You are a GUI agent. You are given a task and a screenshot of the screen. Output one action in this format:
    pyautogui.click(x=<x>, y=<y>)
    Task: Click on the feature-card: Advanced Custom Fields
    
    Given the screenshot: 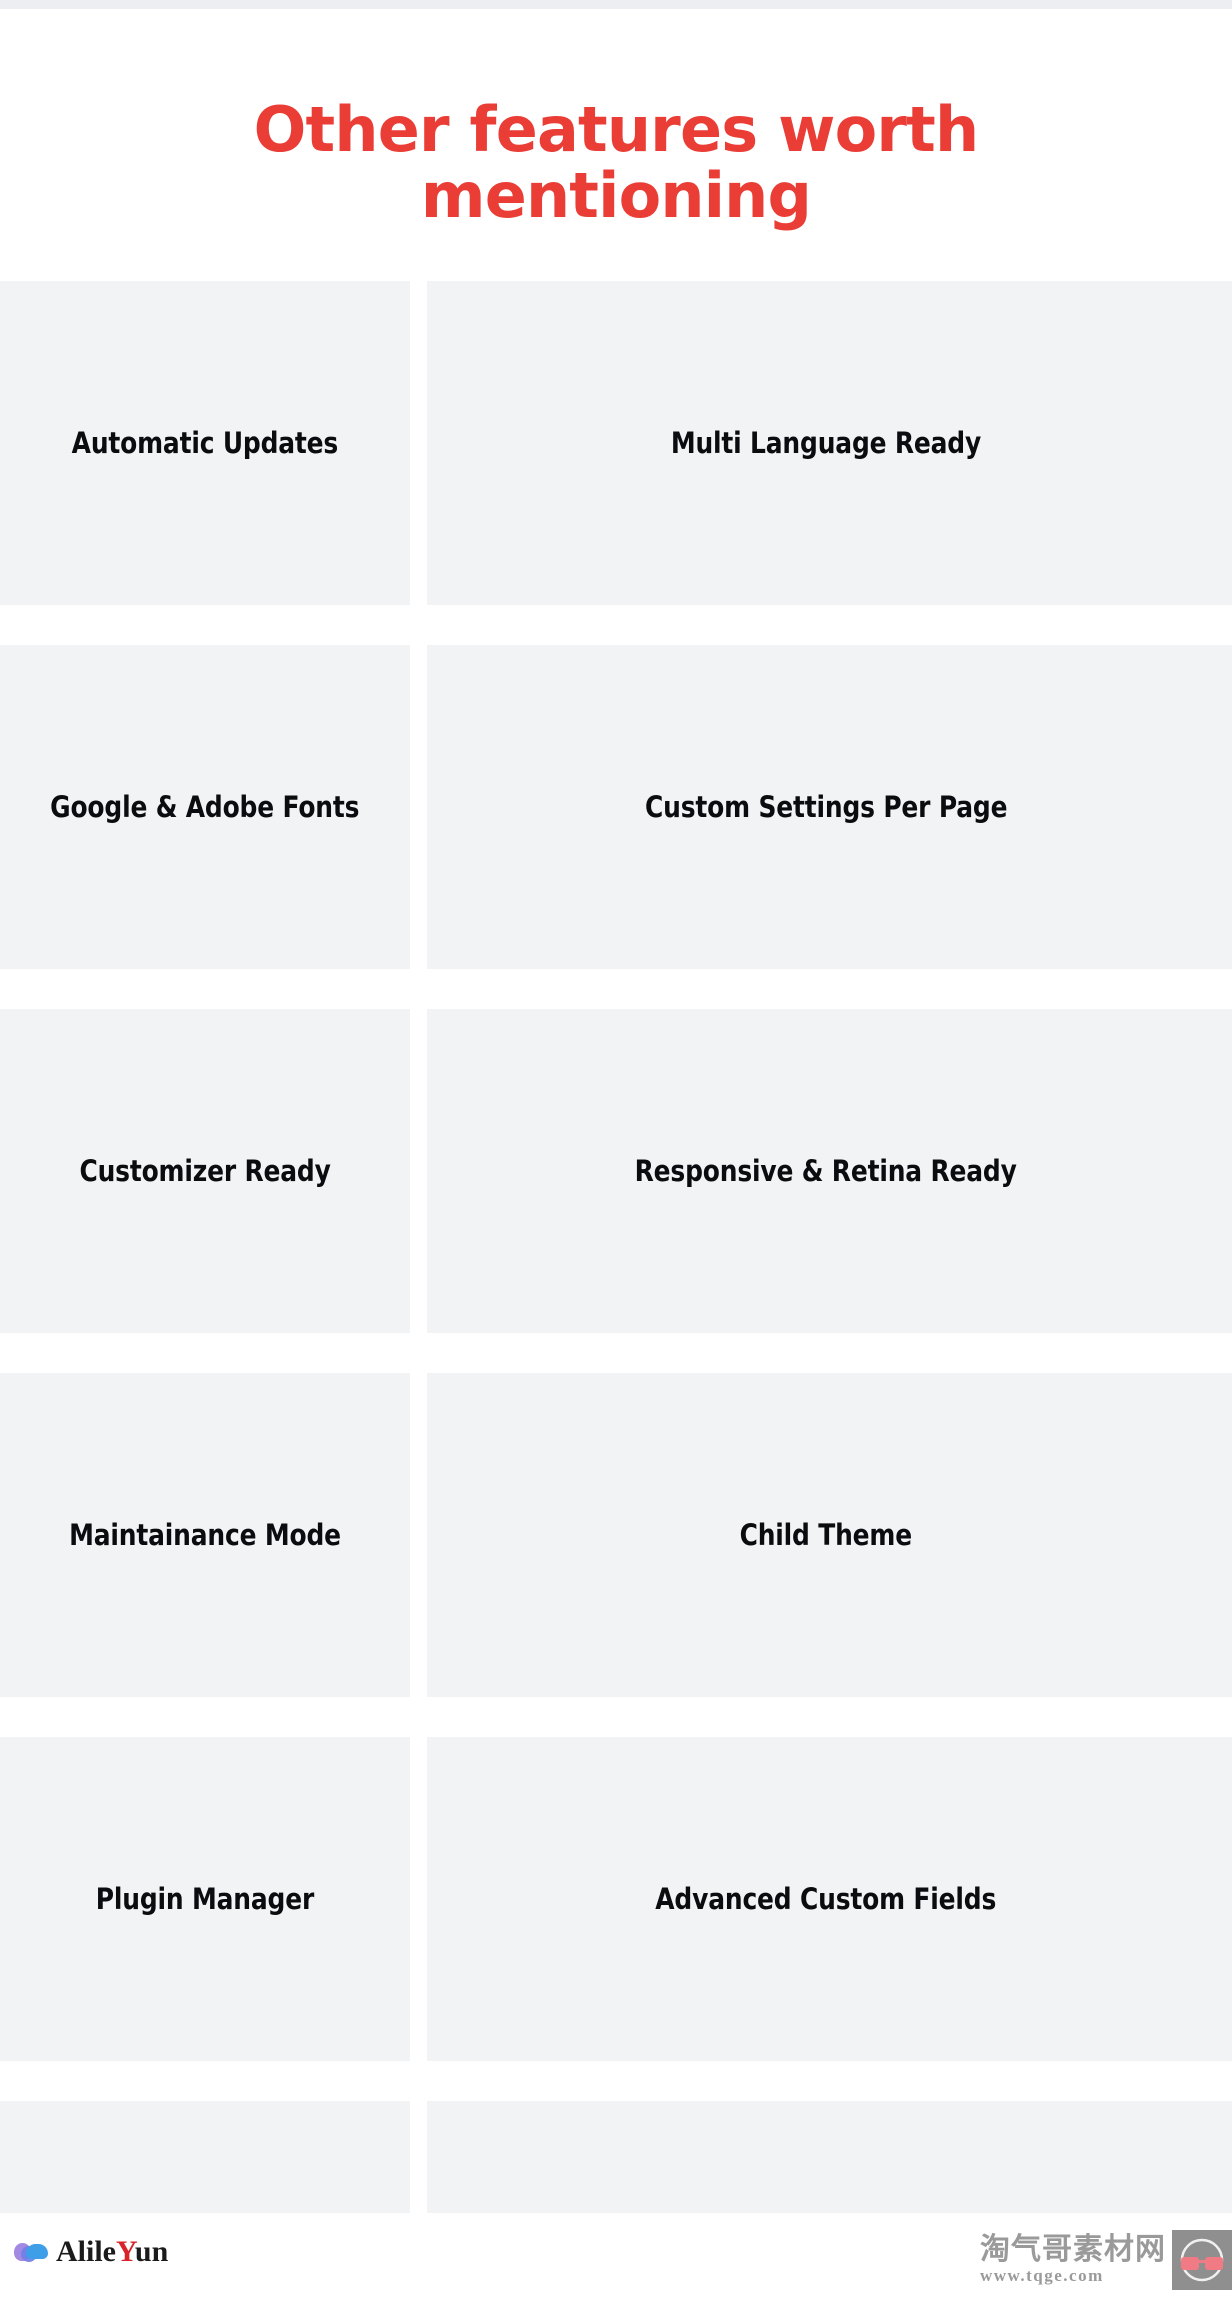 What is the action you would take?
    pyautogui.click(x=829, y=1899)
    